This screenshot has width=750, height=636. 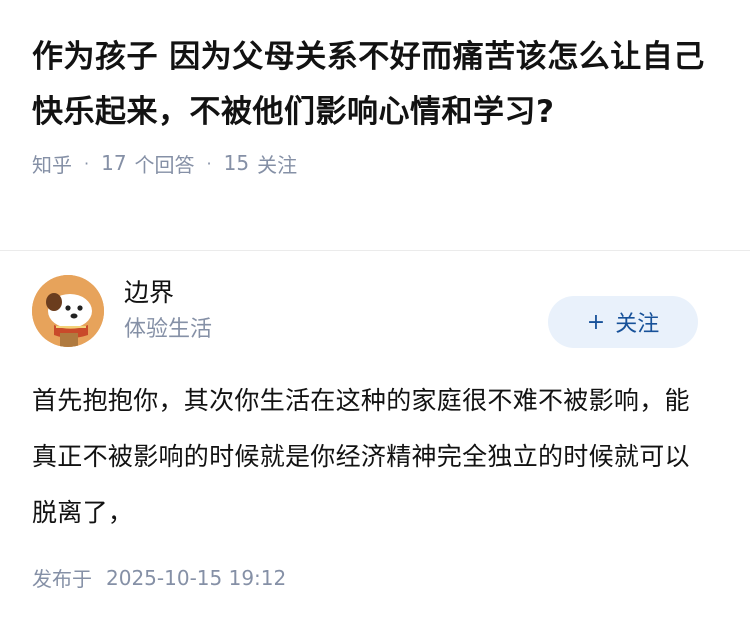 What do you see at coordinates (196, 577) in the screenshot?
I see `publish-time: 2025-10-15 19:12` at bounding box center [196, 577].